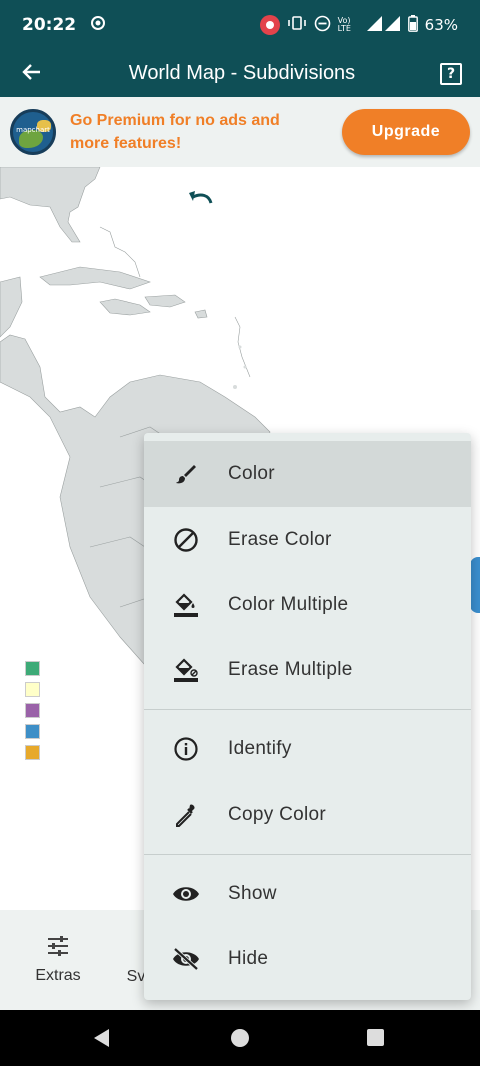 This screenshot has width=480, height=1066. Describe the element at coordinates (248, 958) in the screenshot. I see `menu-item-label: Hide` at that location.